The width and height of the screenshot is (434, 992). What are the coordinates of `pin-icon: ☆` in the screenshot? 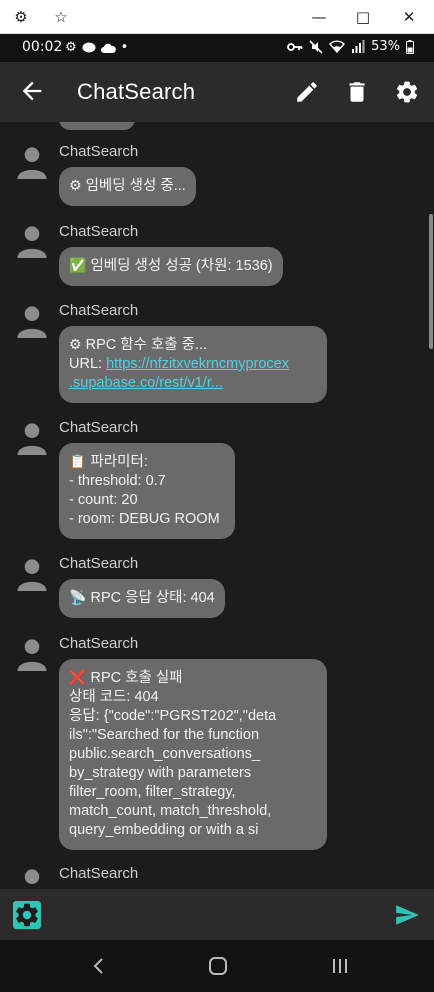 It's located at (61, 17).